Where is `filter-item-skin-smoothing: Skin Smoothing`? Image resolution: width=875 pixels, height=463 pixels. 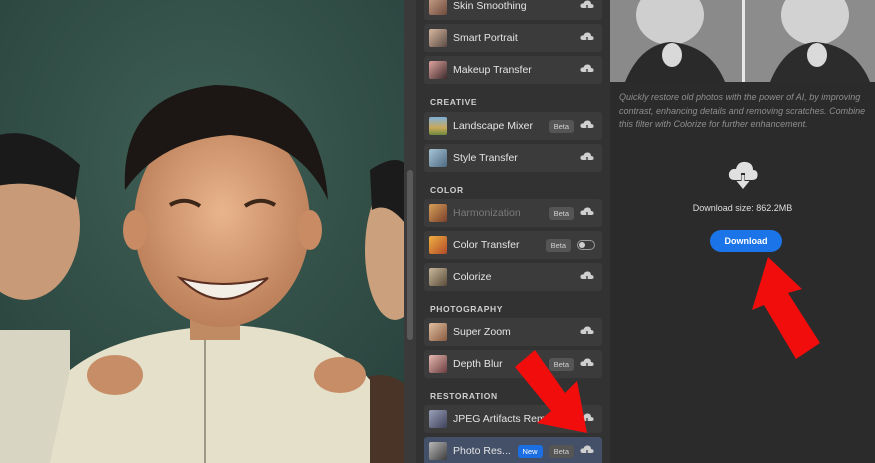 filter-item-skin-smoothing: Skin Smoothing is located at coordinates (513, 10).